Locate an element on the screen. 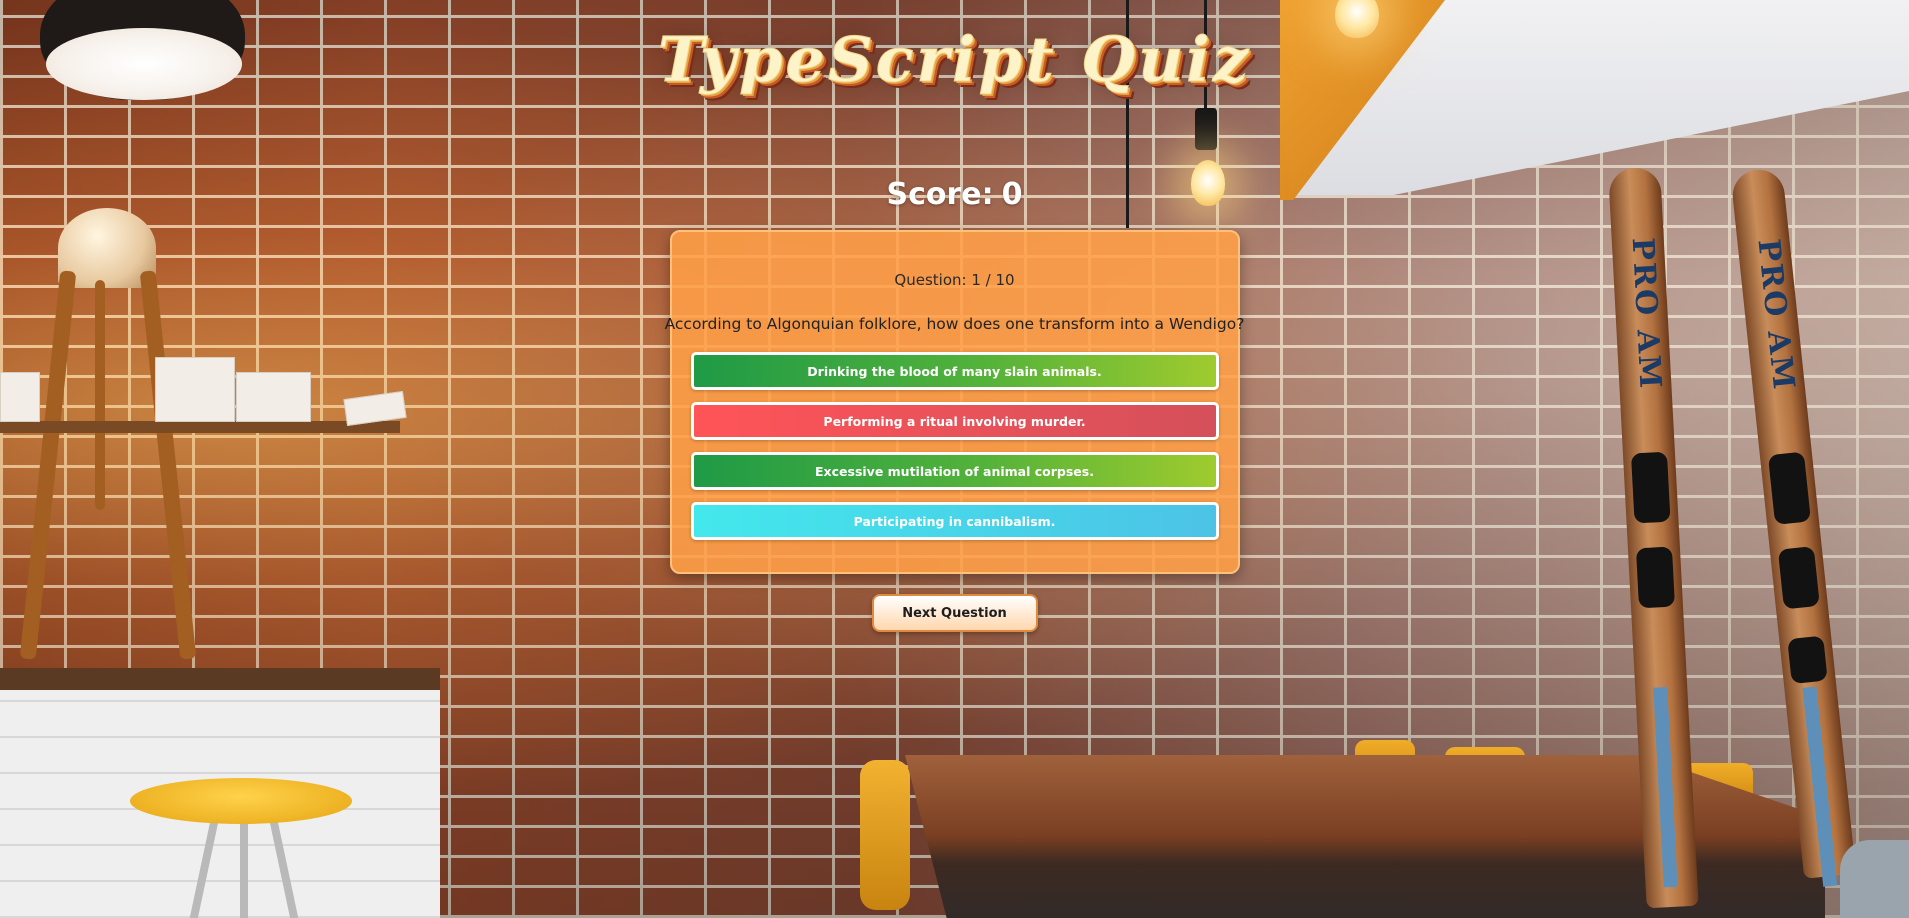 The height and width of the screenshot is (918, 1909). answer-button: Participating in cannibalism. is located at coordinates (954, 521).